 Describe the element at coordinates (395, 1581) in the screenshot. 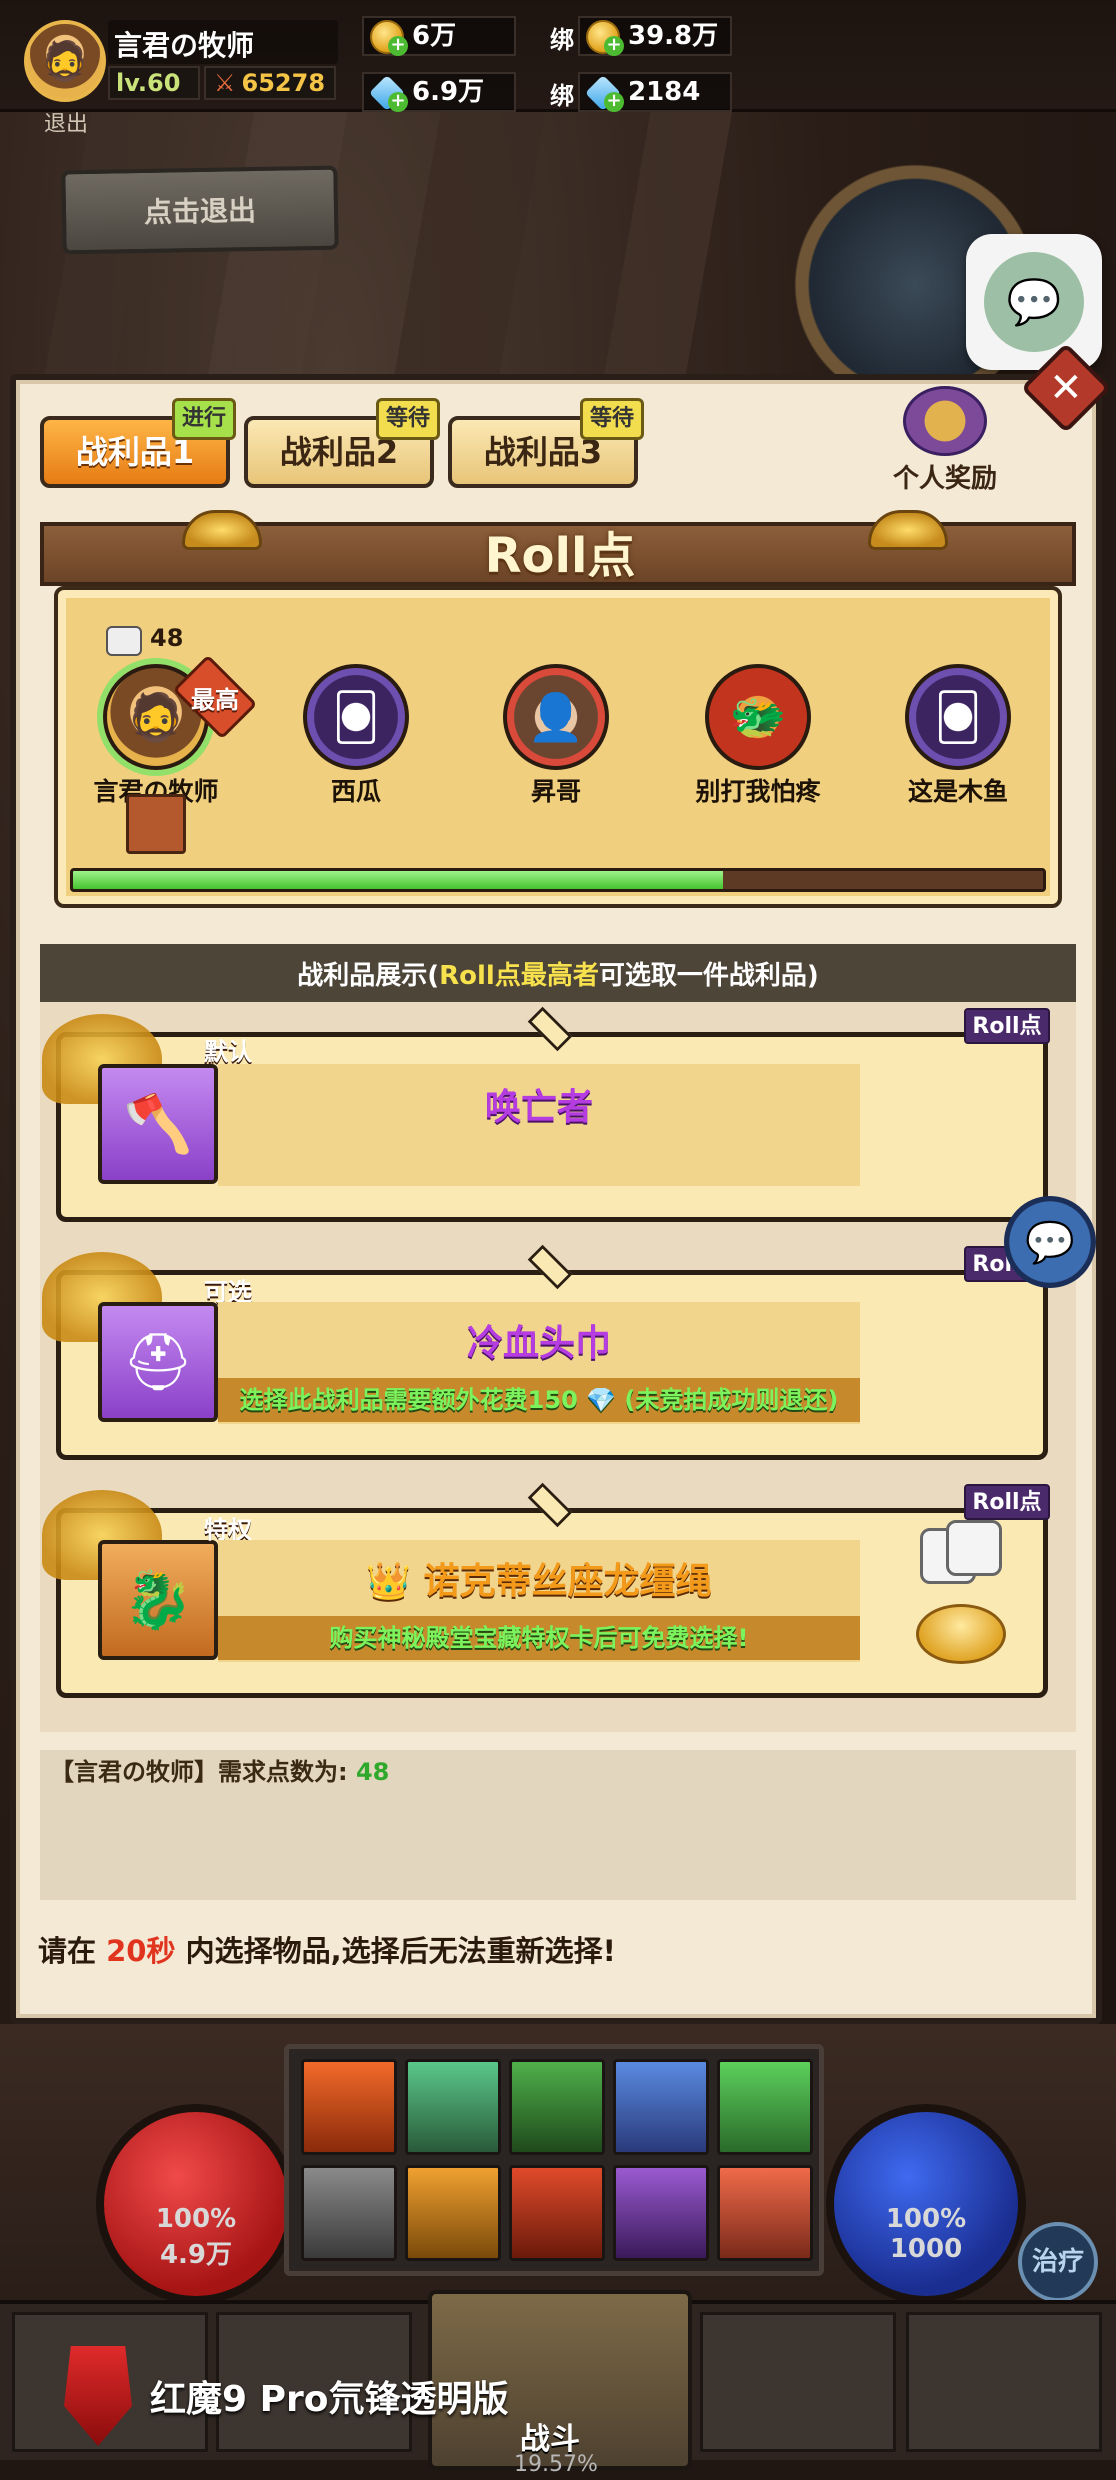

I see `crown-emblem-icon: 👑` at that location.